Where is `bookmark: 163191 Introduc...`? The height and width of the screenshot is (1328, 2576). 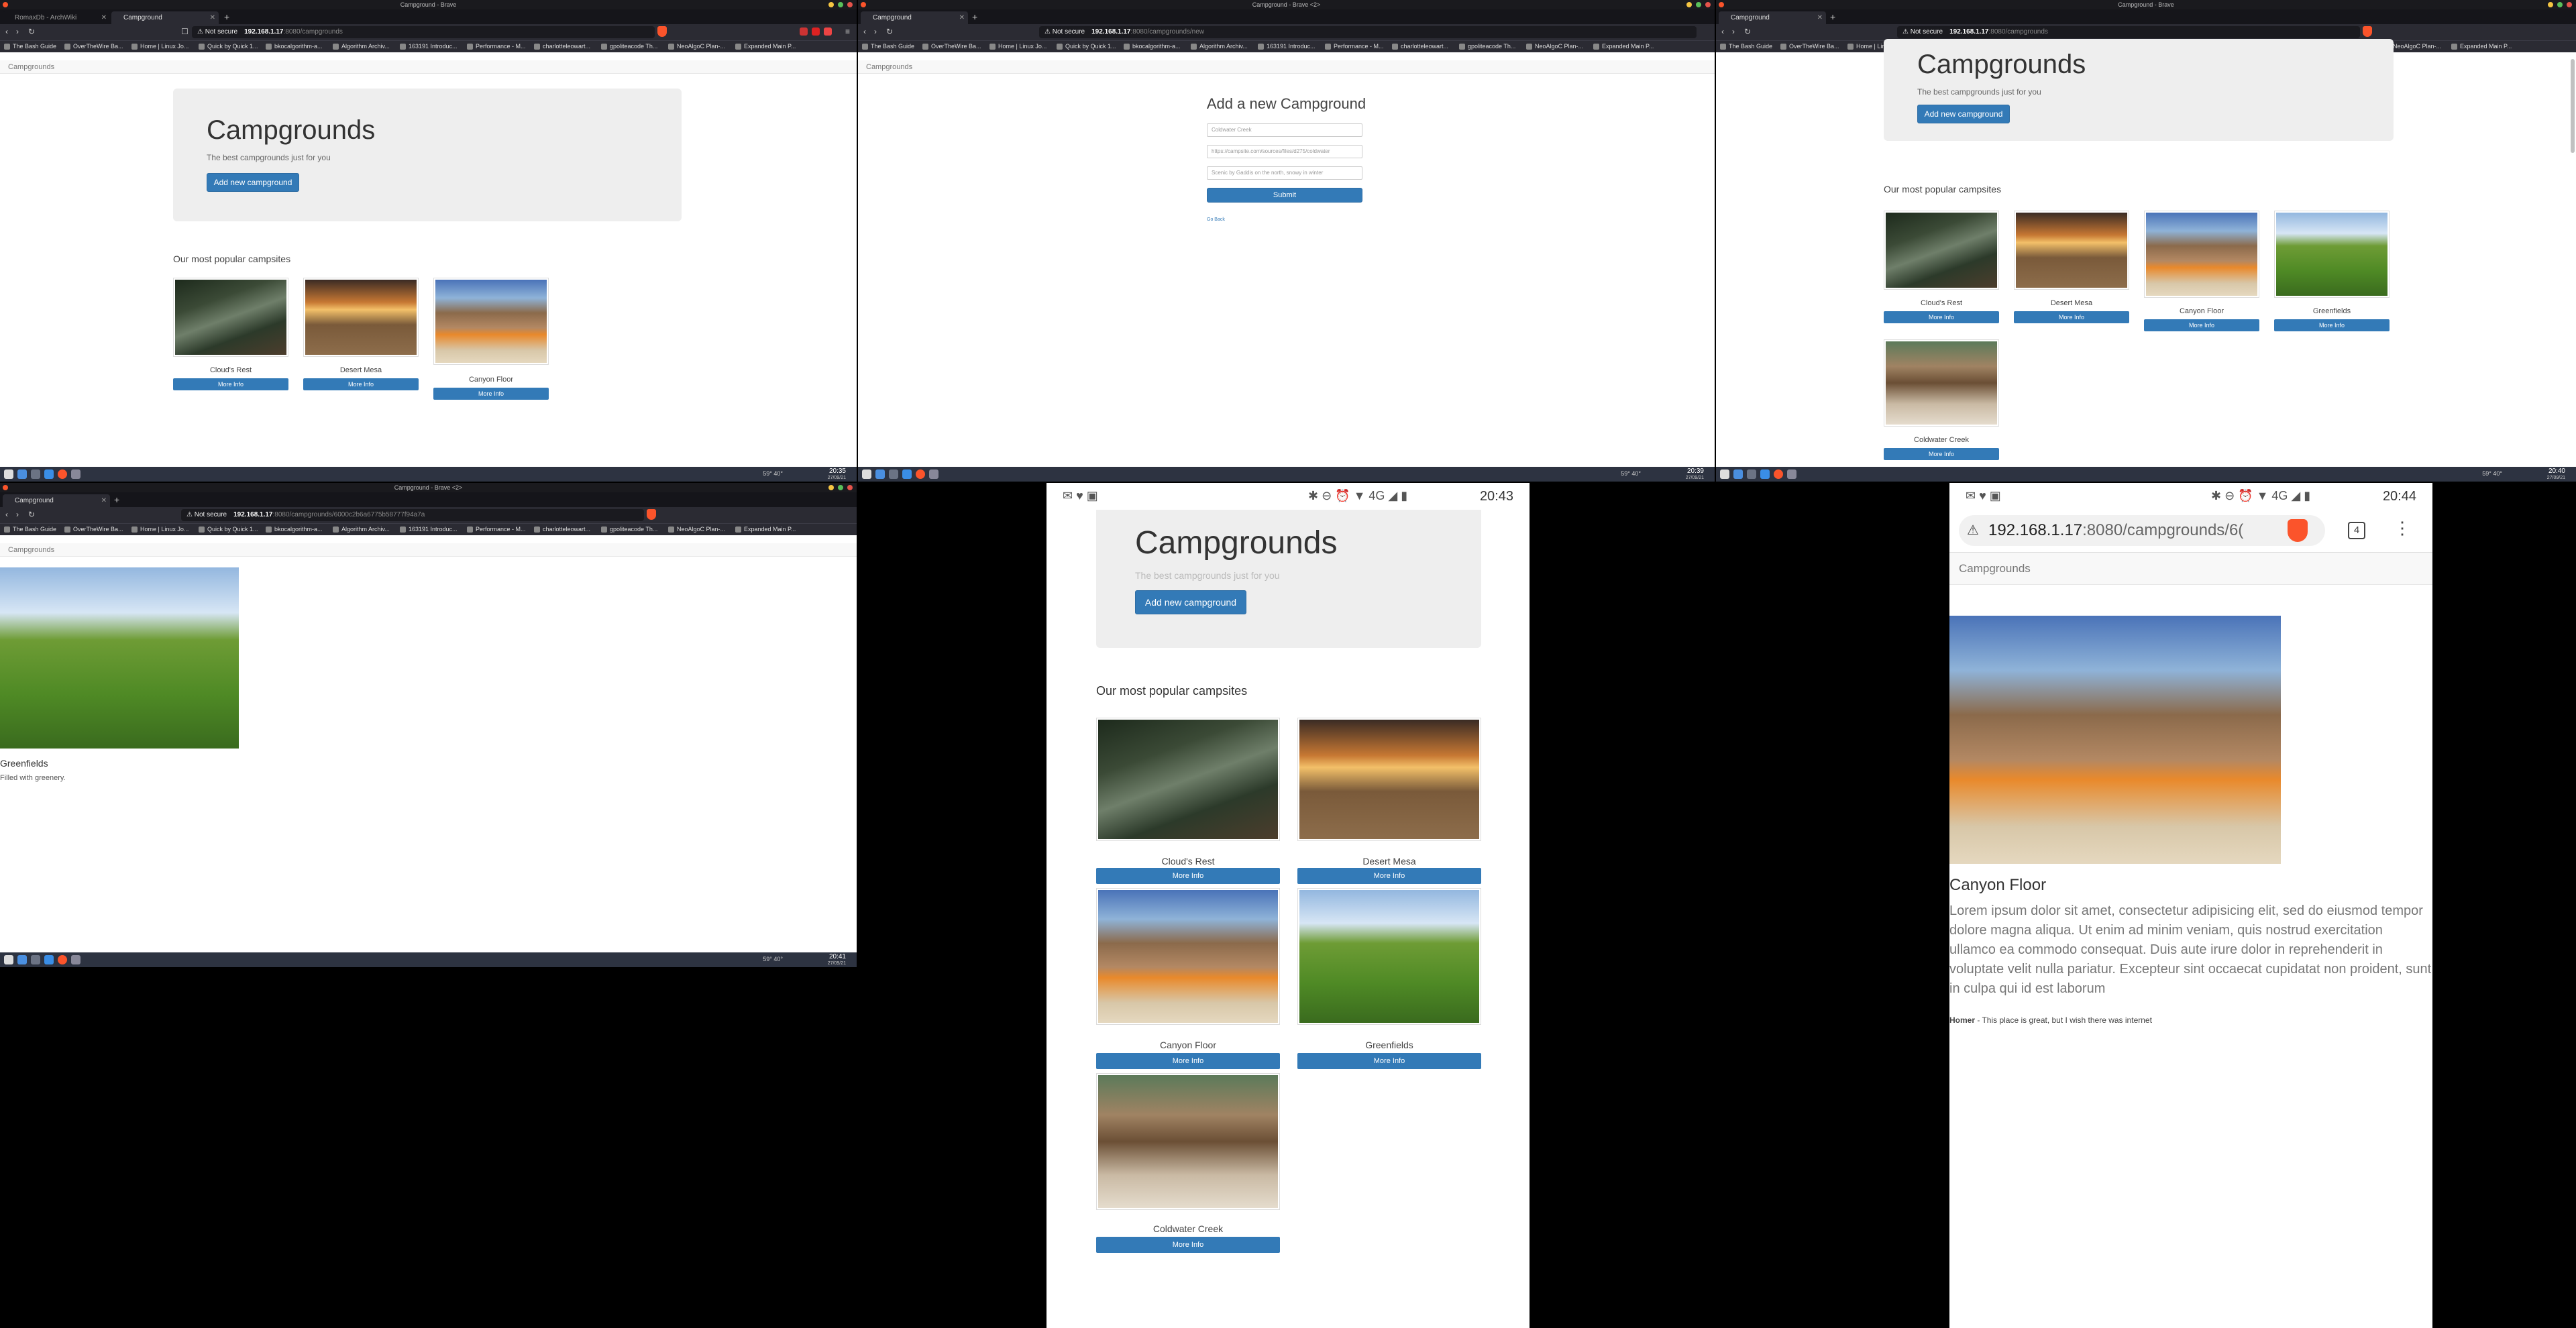 bookmark: 163191 Introduc... is located at coordinates (429, 47).